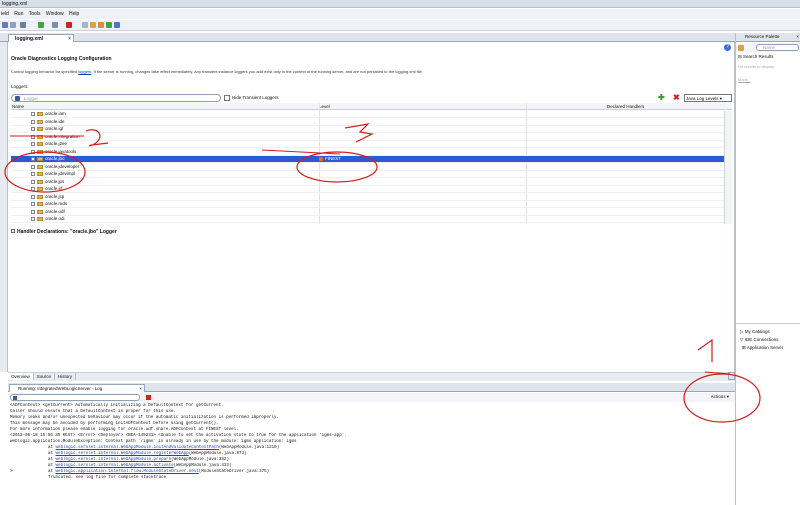 The height and width of the screenshot is (505, 800). I want to click on table-row: oracle.jps, so click(367, 182).